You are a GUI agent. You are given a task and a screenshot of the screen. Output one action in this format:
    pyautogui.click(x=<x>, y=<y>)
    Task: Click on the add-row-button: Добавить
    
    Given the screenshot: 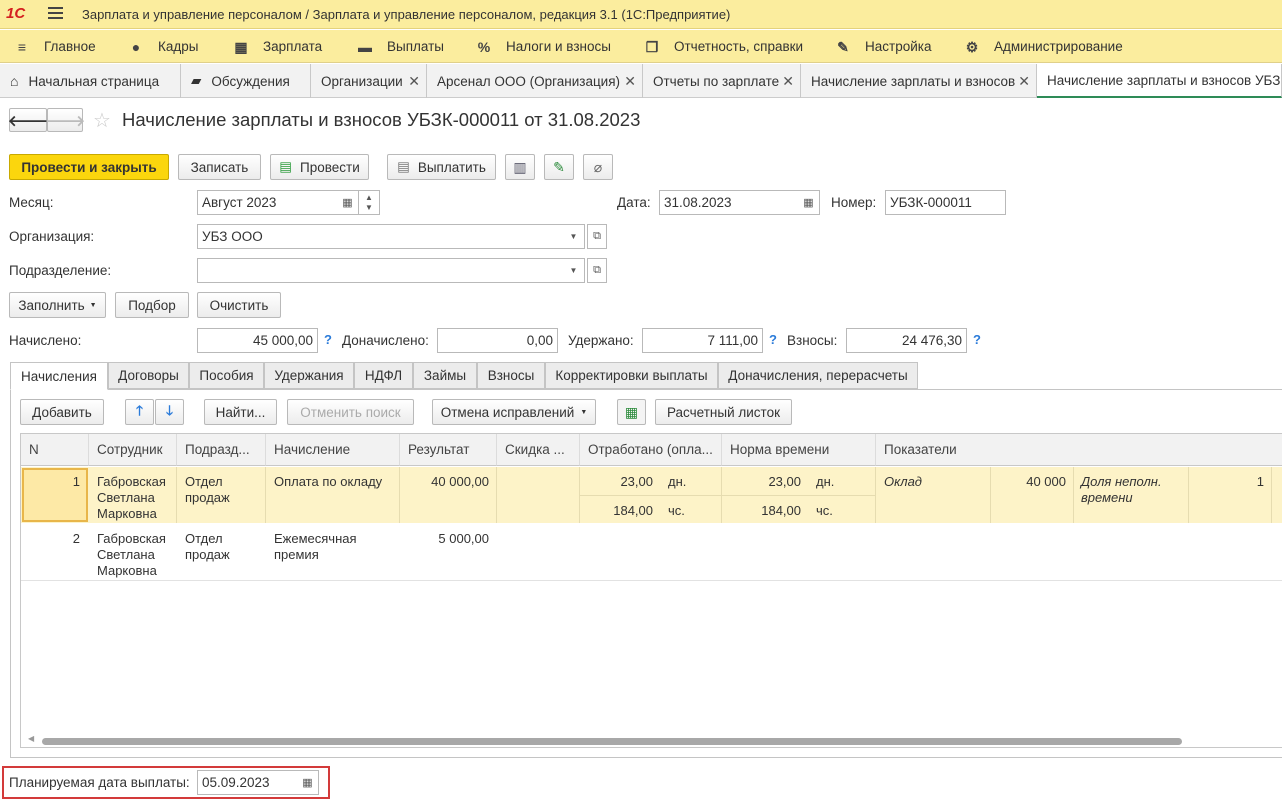 What is the action you would take?
    pyautogui.click(x=62, y=412)
    